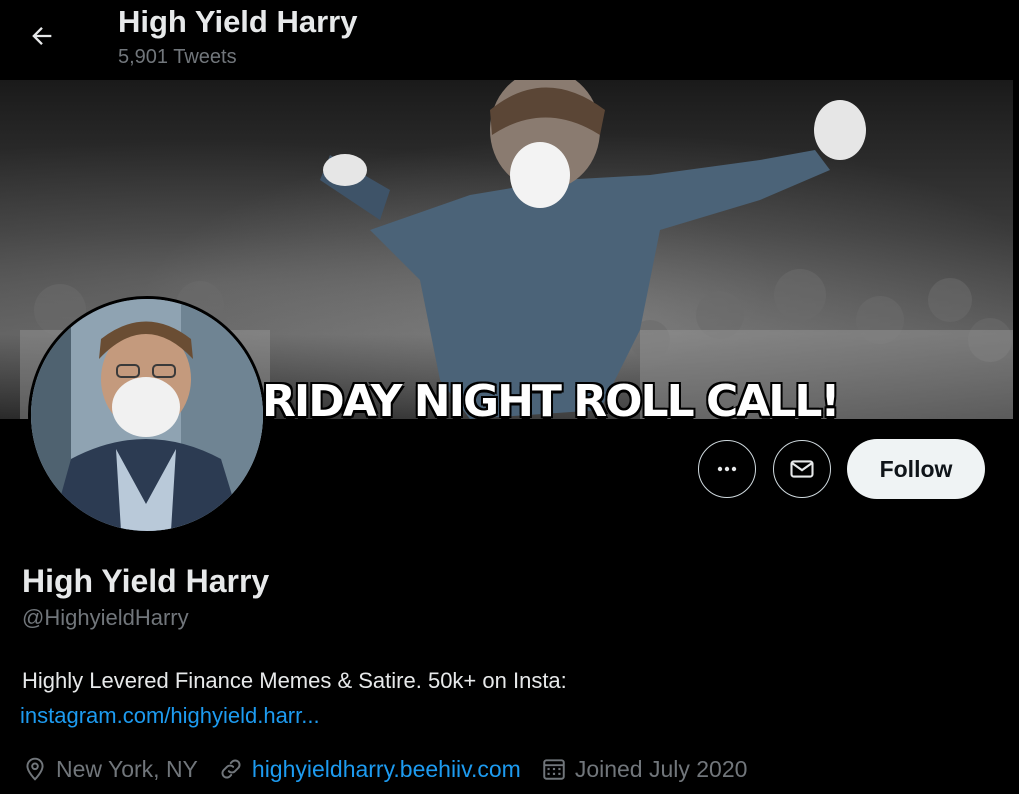 The width and height of the screenshot is (1019, 794). What do you see at coordinates (35, 769) in the screenshot?
I see `location-icon` at bounding box center [35, 769].